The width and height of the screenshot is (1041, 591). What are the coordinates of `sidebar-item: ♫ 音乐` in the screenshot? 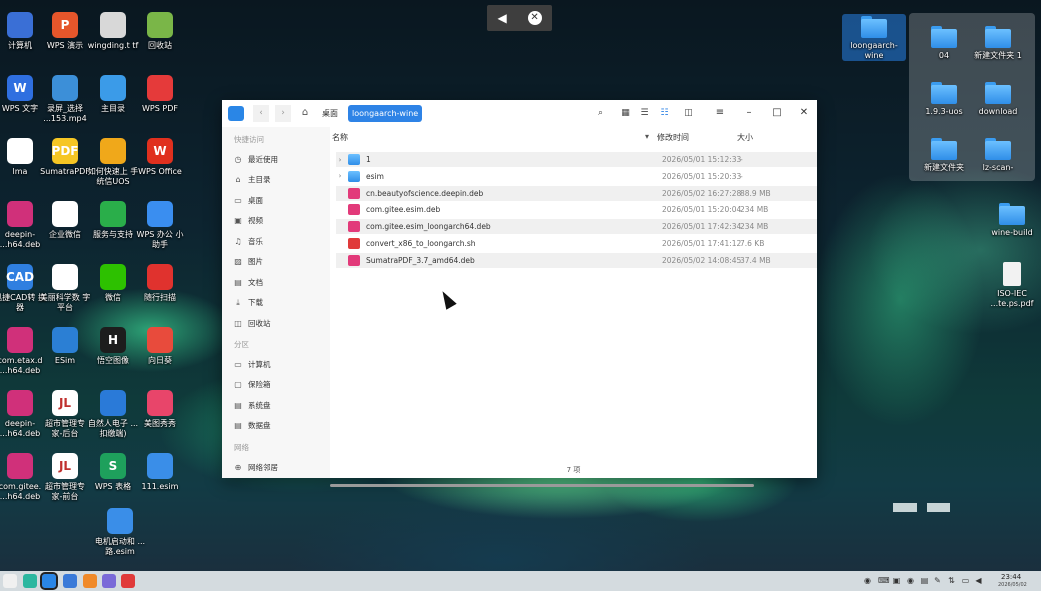 It's located at (279, 241).